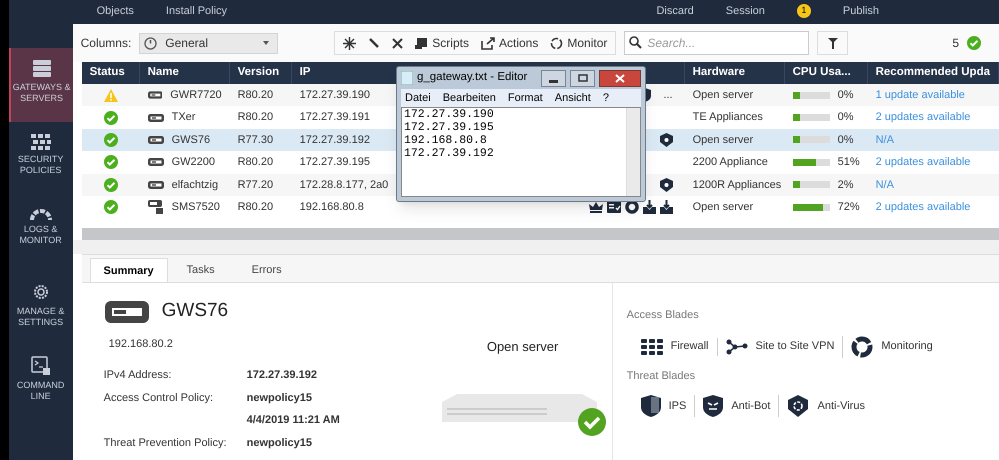 Image resolution: width=999 pixels, height=460 pixels. What do you see at coordinates (663, 316) in the screenshot?
I see `section-title: Access Blades` at bounding box center [663, 316].